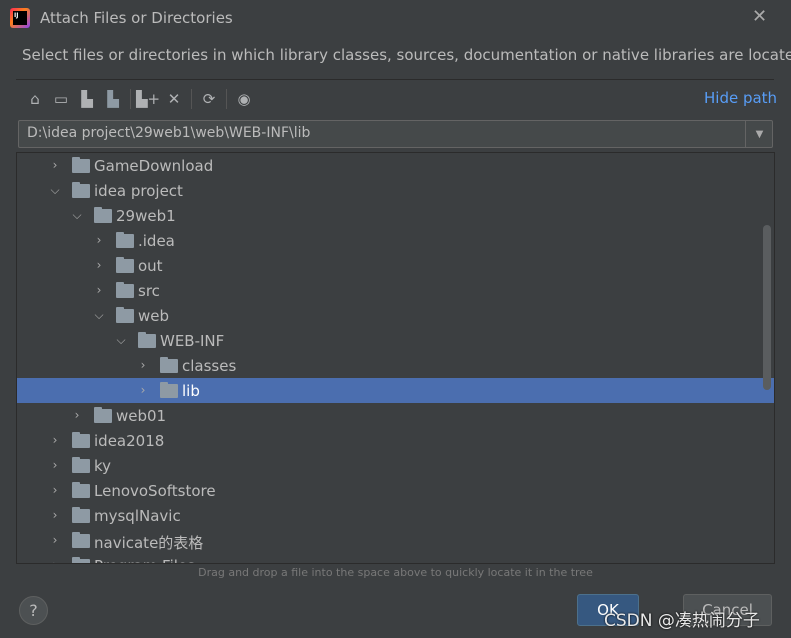 The height and width of the screenshot is (638, 791). Describe the element at coordinates (174, 99) in the screenshot. I see `delete-icon: ✕` at that location.